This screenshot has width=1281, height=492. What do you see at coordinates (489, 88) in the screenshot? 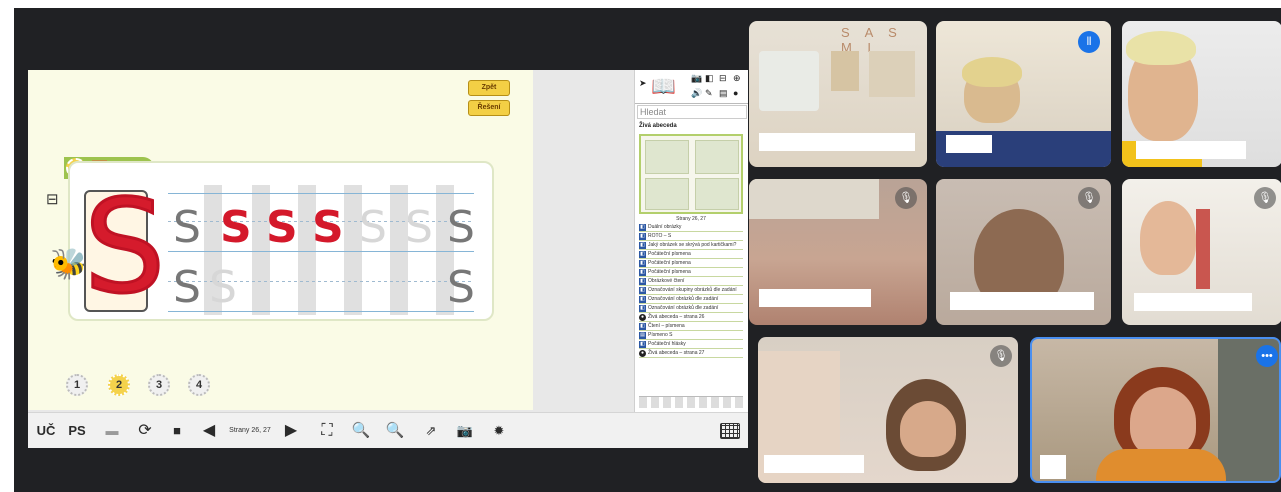
I see `back-button: Zpět` at bounding box center [489, 88].